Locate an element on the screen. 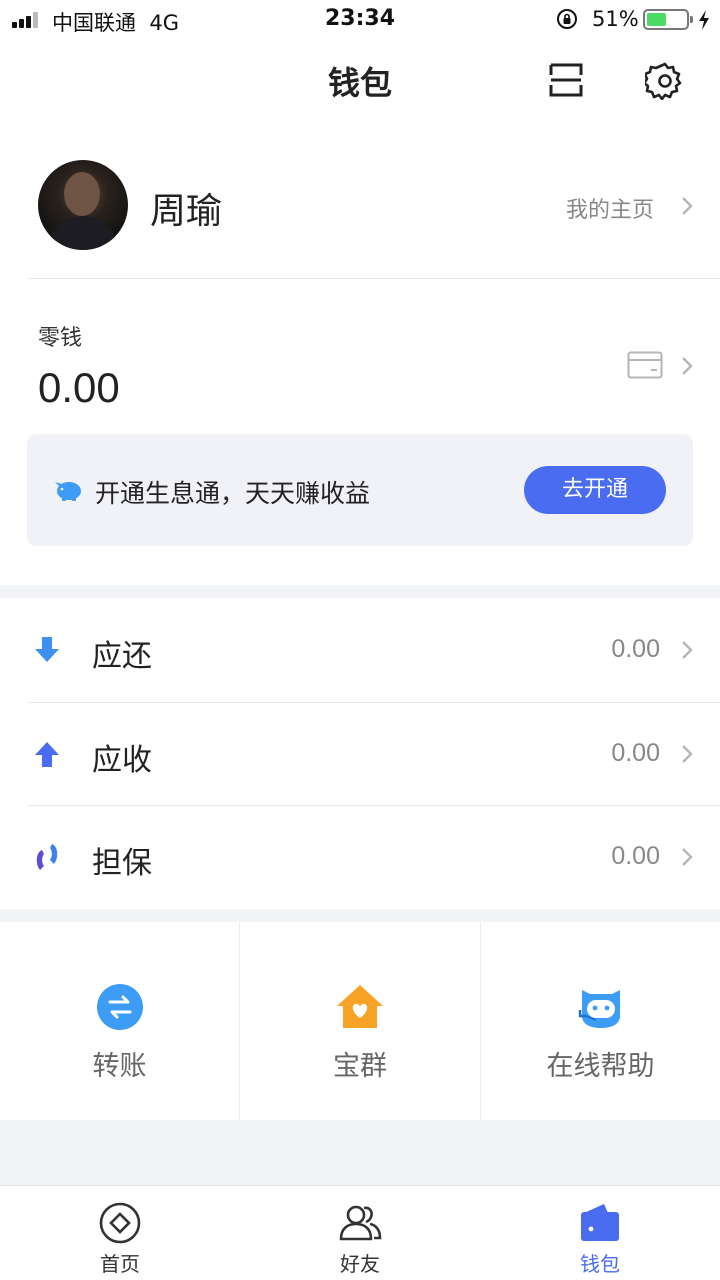 This screenshot has height=1280, width=720. shortcut-label: 在线帮助 is located at coordinates (600, 1066).